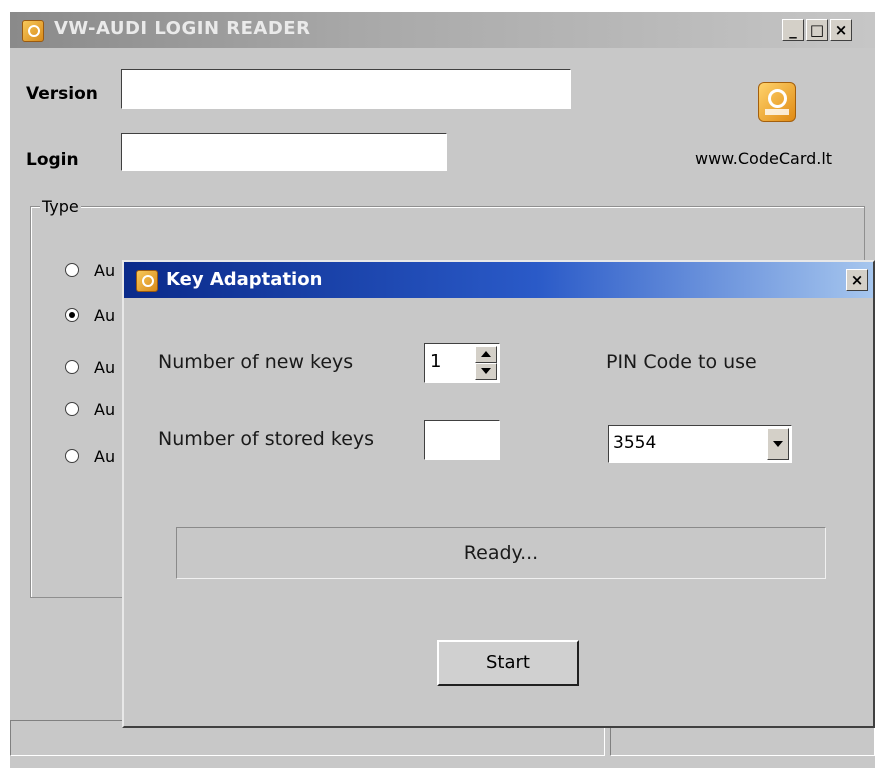 This screenshot has height=768, width=875. What do you see at coordinates (346, 89) in the screenshot?
I see `version-input` at bounding box center [346, 89].